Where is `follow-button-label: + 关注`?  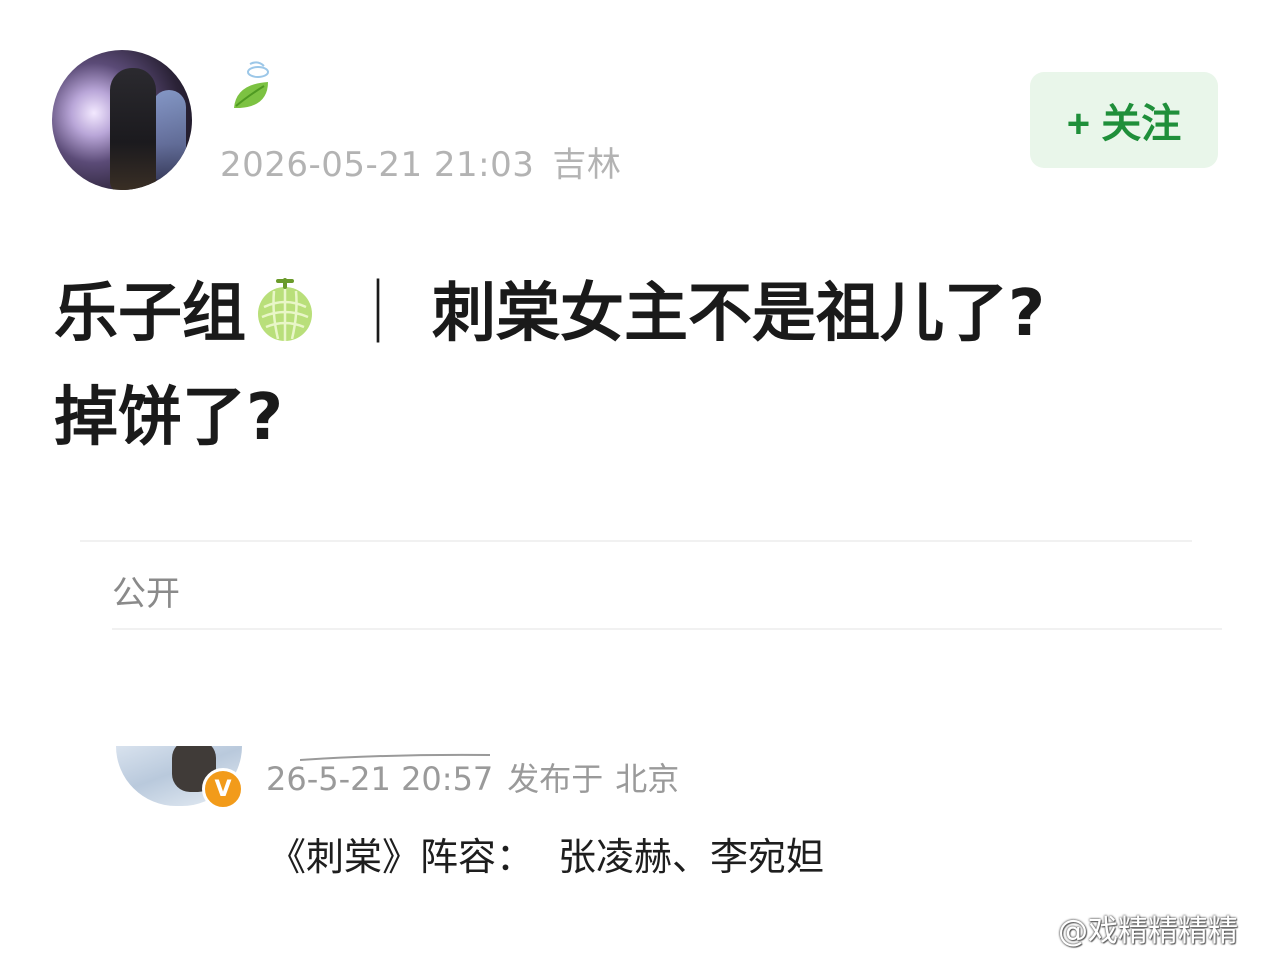
follow-button-label: + 关注 is located at coordinates (1124, 124).